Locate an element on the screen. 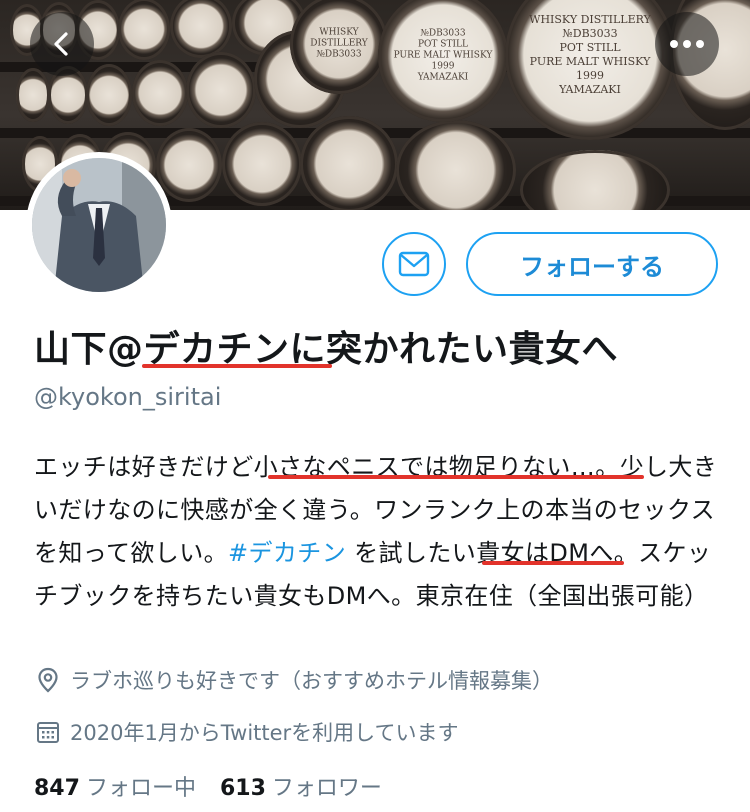 This screenshot has width=750, height=812. more-options-button is located at coordinates (687, 44).